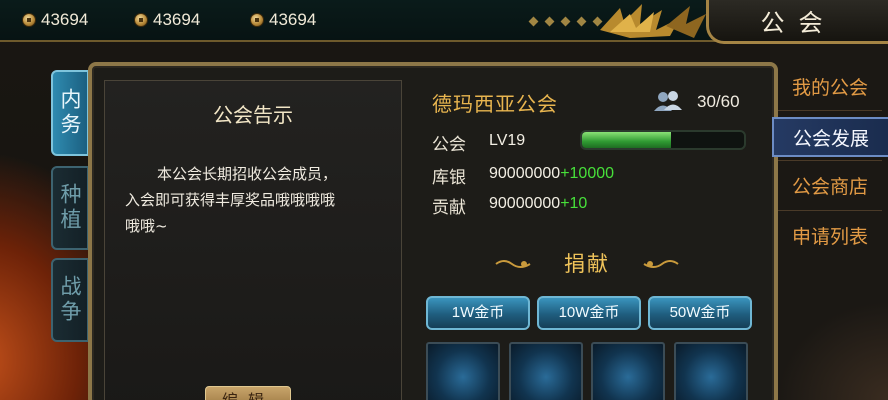  Describe the element at coordinates (449, 208) in the screenshot. I see `contribution-label: 贡献` at that location.